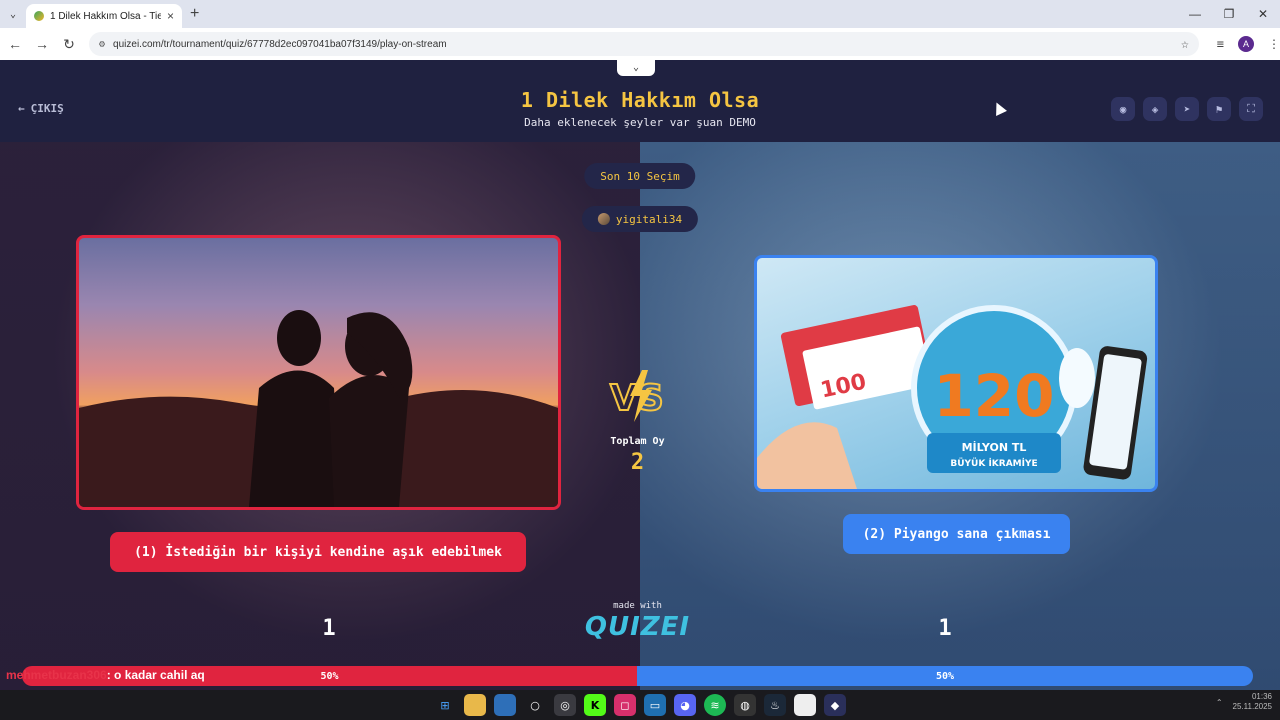 This screenshot has height=720, width=1280. I want to click on circle-icon: ○, so click(535, 705).